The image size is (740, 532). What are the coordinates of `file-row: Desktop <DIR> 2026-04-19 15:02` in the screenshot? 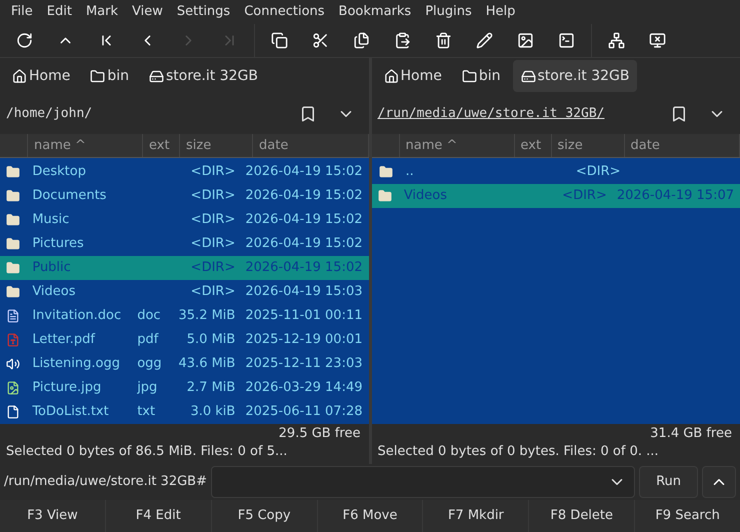 It's located at (184, 172).